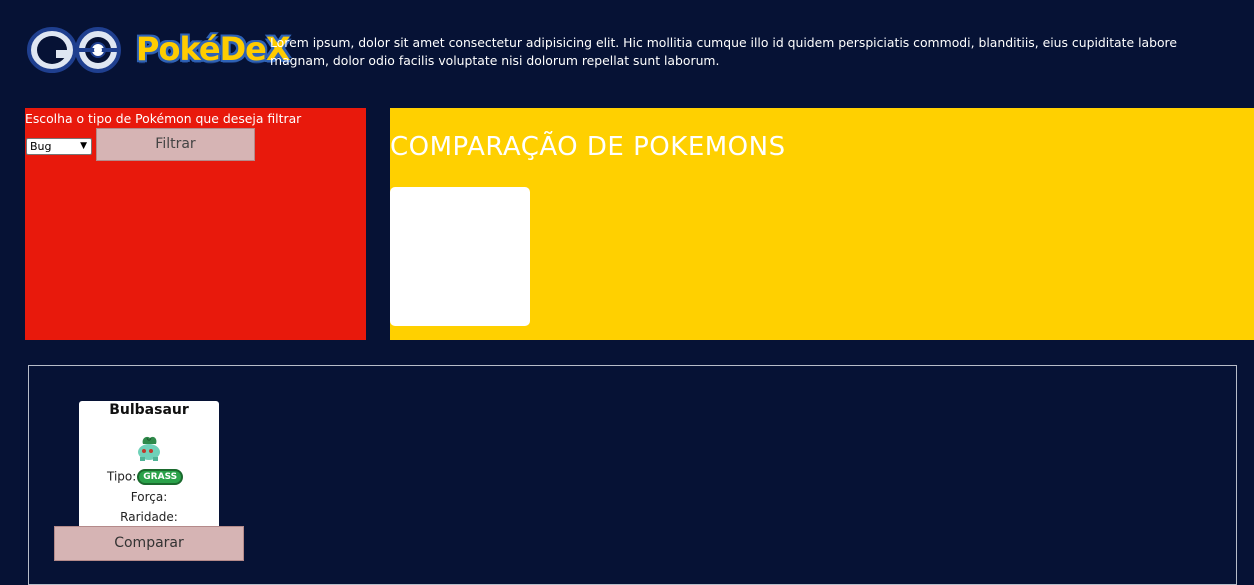 This screenshot has height=585, width=1254. Describe the element at coordinates (59, 146) in the screenshot. I see `type-select: Bug ▼` at that location.